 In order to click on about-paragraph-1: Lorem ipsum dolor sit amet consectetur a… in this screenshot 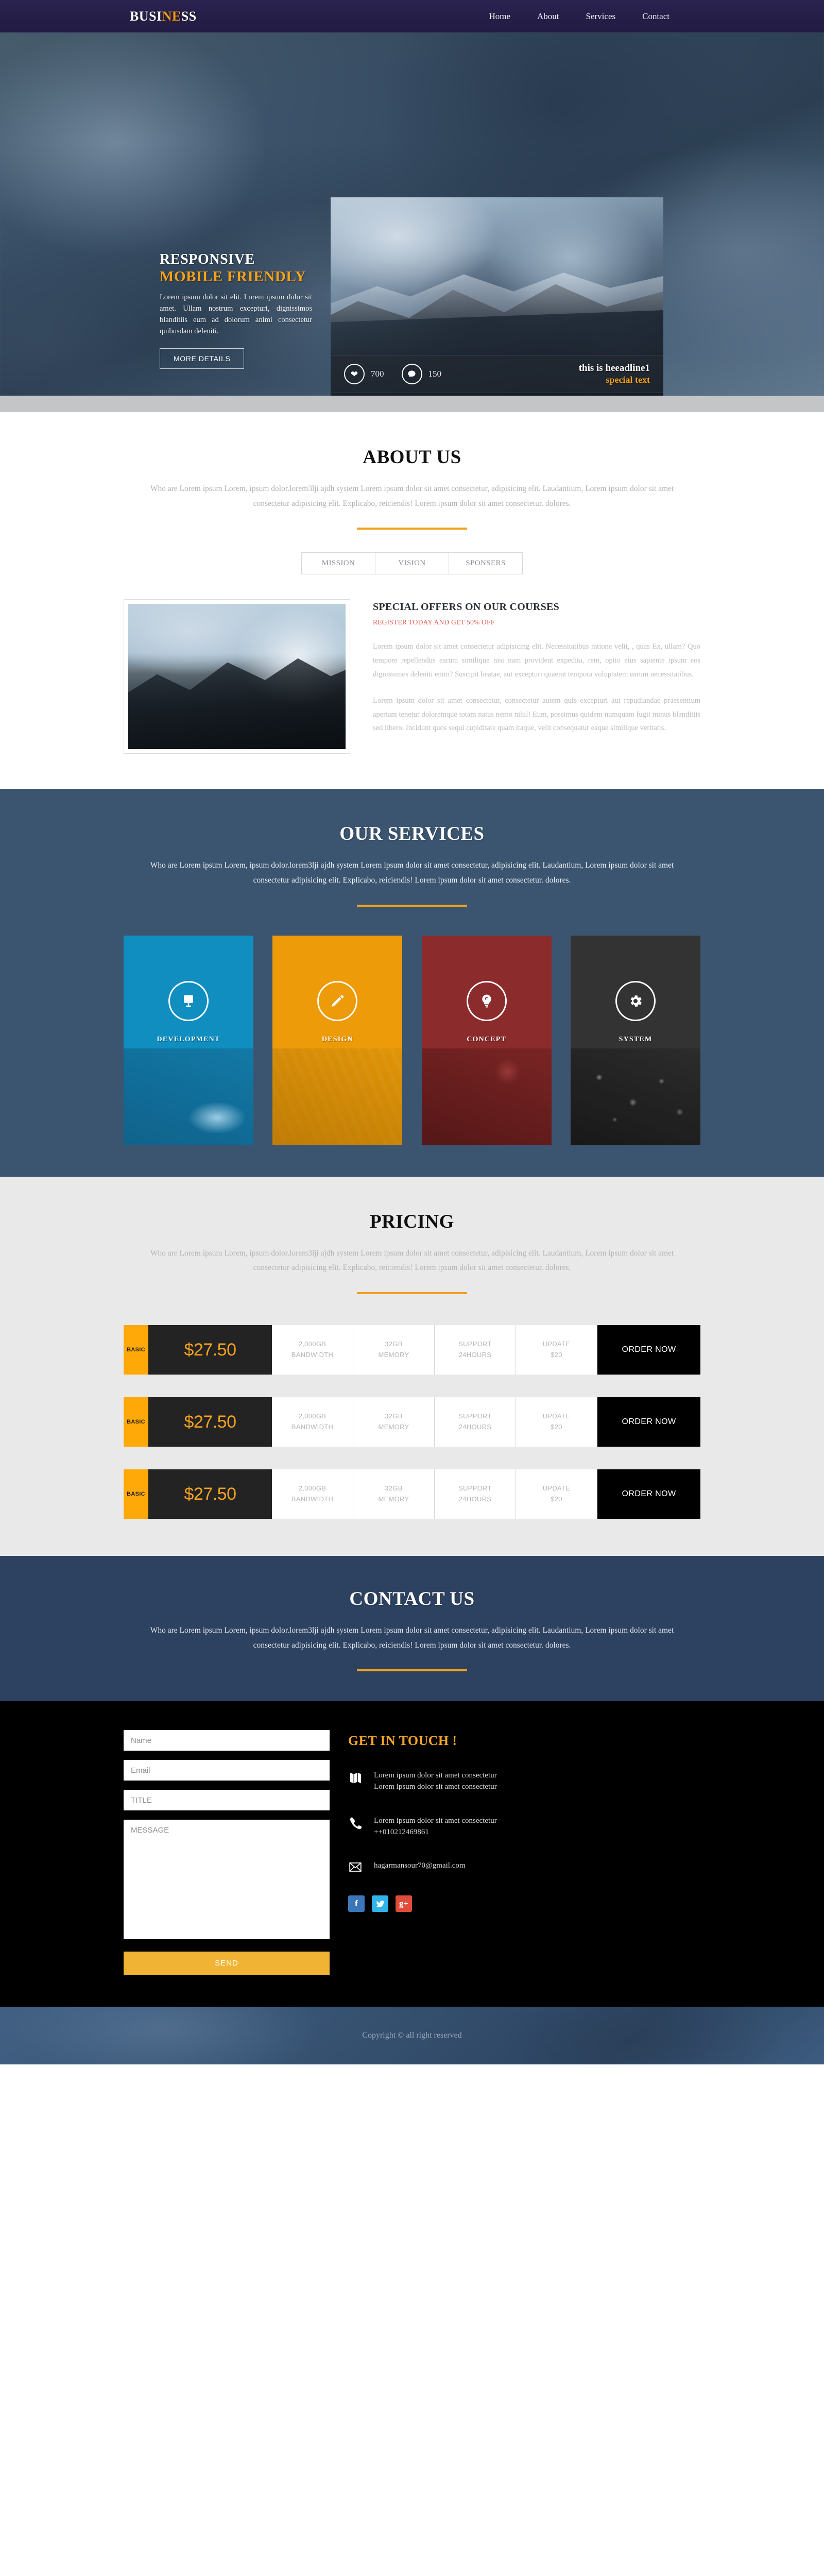, I will do `click(536, 660)`.